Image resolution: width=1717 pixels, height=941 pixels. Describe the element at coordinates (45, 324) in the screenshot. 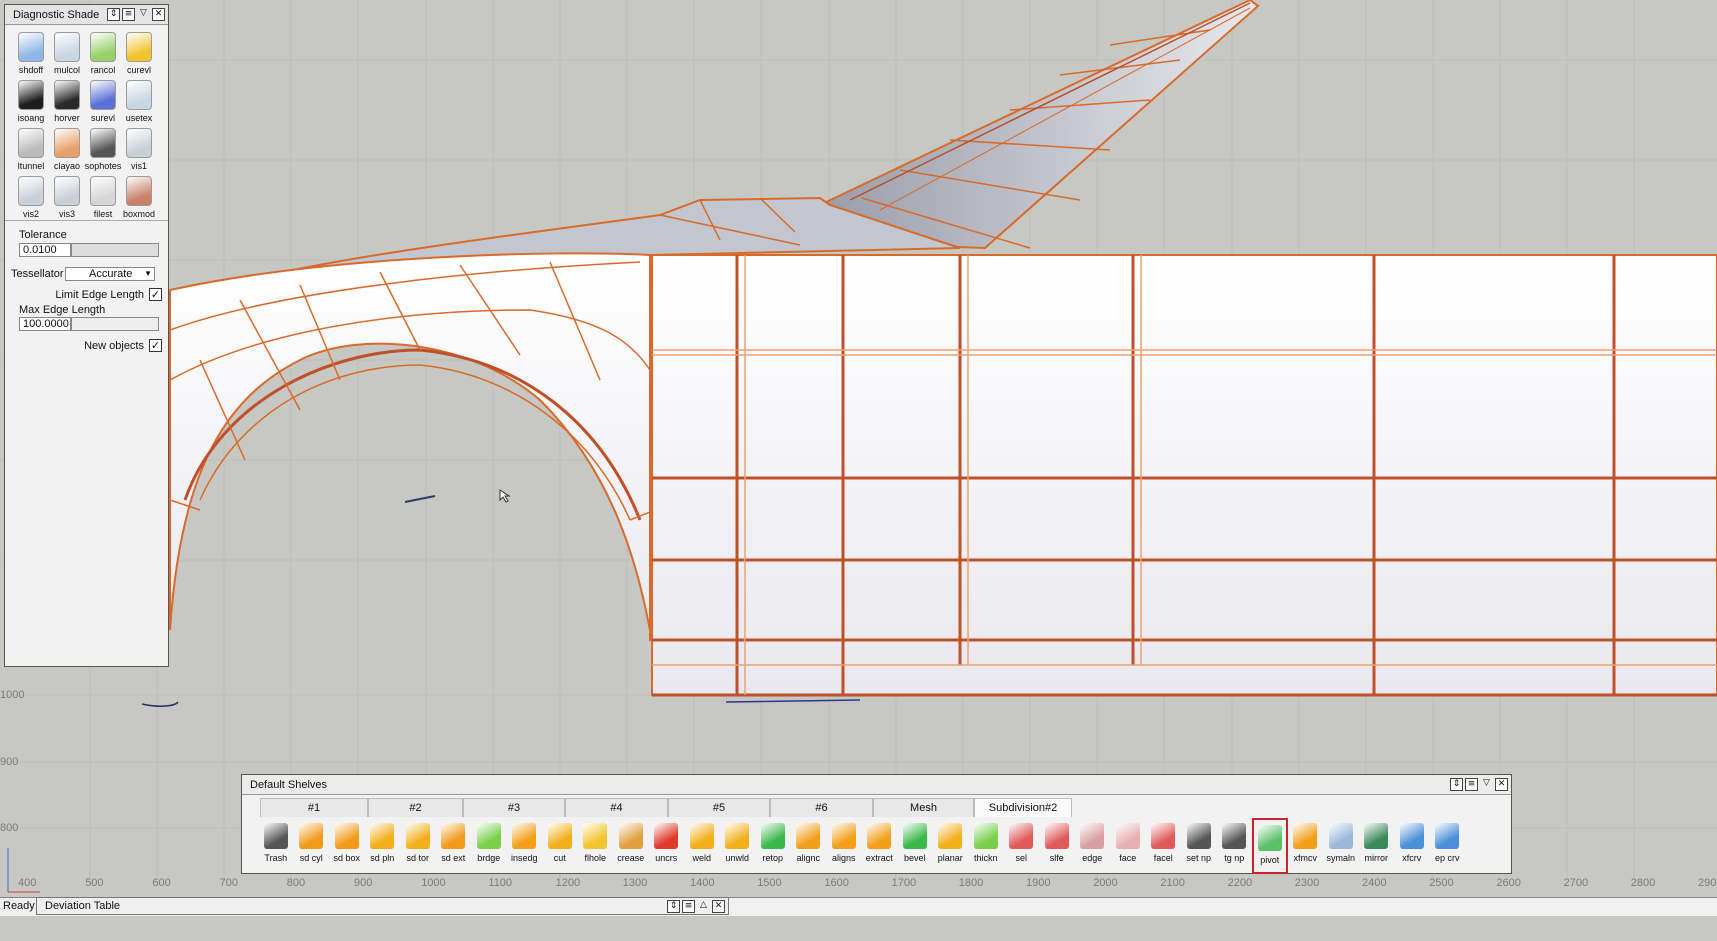

I see `max-edge-input: 100.0000` at that location.